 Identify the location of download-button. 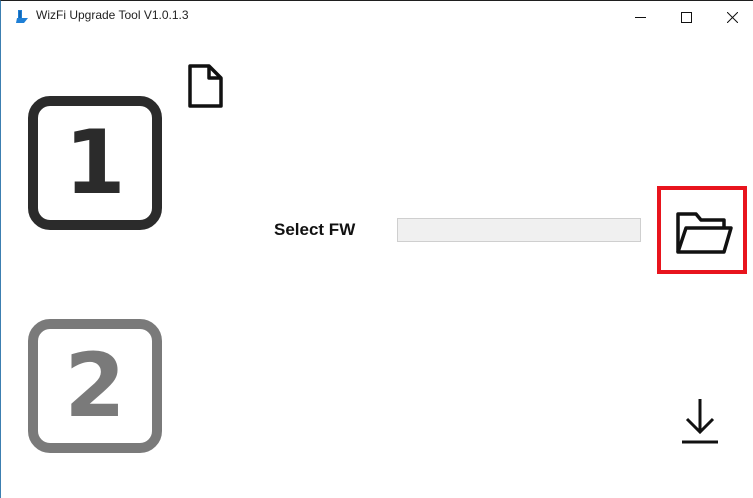
(700, 421).